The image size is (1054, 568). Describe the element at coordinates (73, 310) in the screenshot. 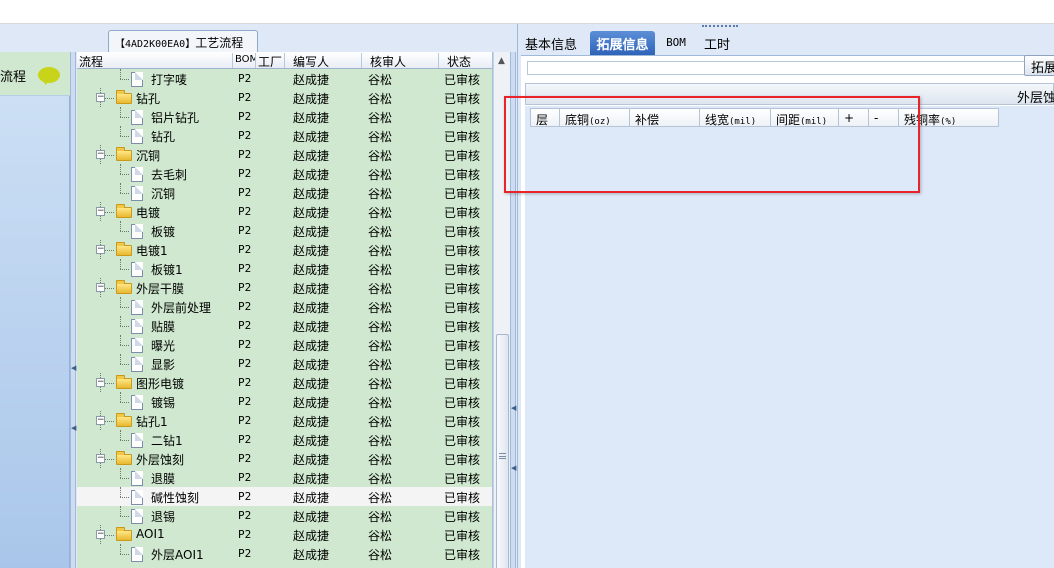

I see `left-splitter: ◀ ◀` at that location.